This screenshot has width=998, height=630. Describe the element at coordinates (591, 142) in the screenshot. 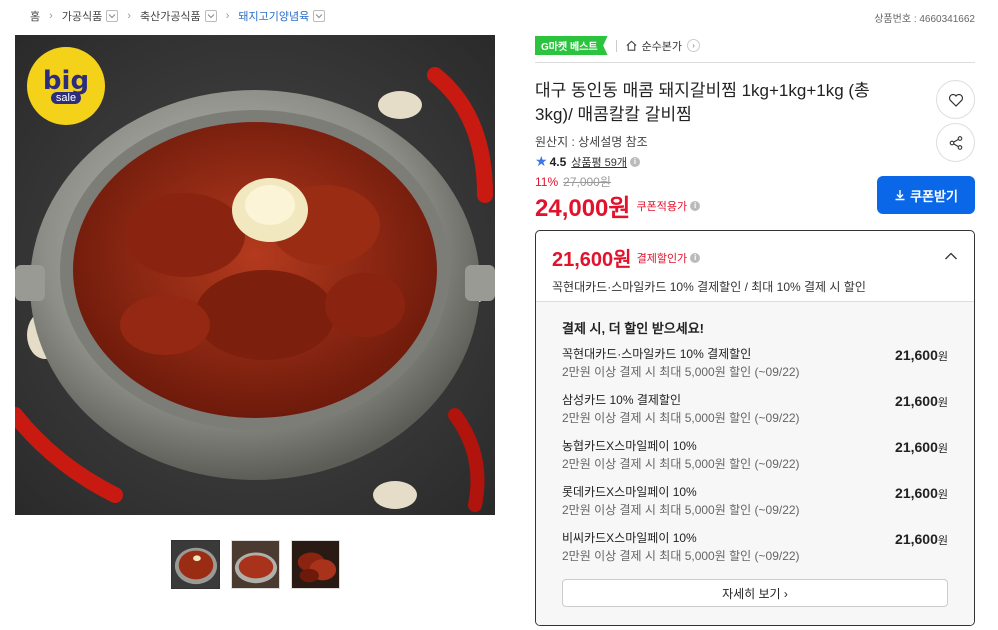

I see `origin-info: 원산지 : 상세설명 참조` at that location.